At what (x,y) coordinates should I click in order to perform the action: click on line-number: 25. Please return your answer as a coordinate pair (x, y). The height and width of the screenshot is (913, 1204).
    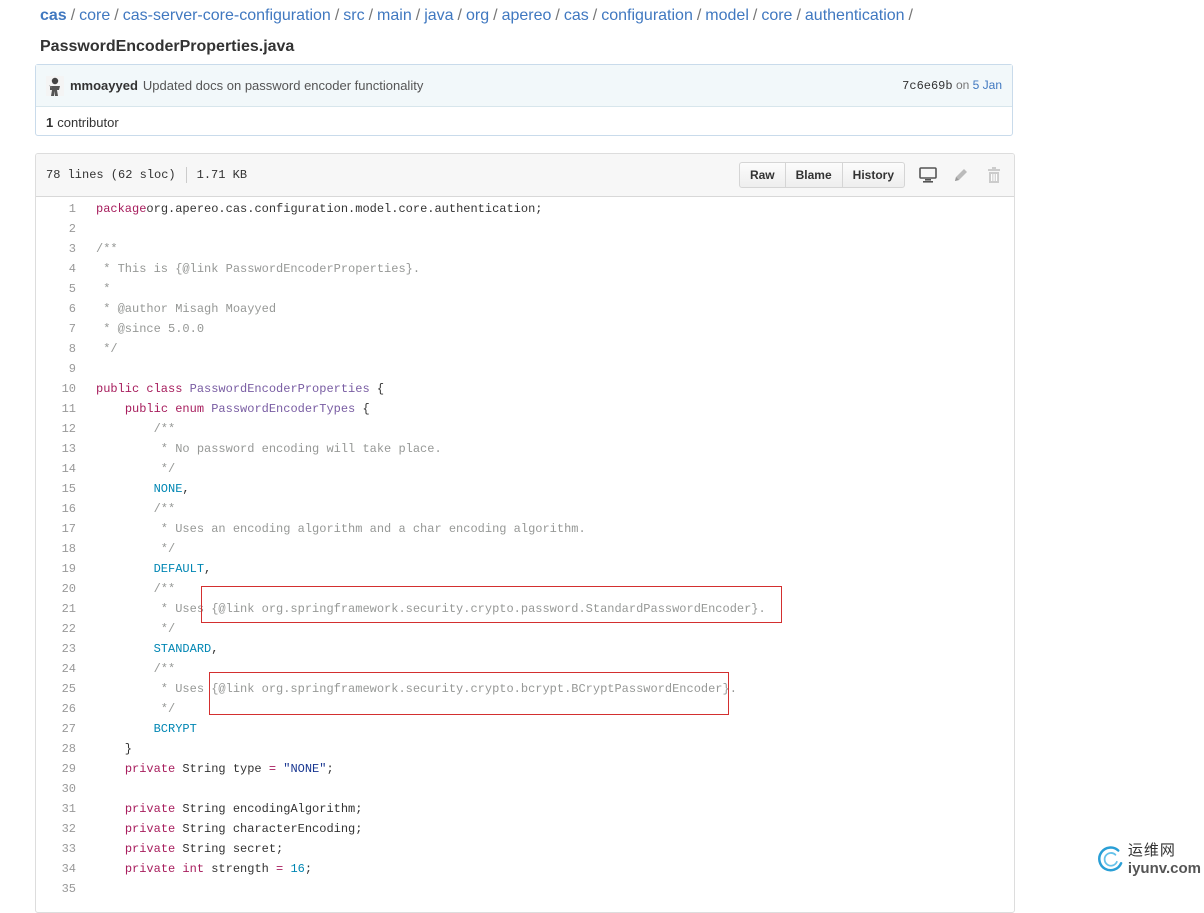
    Looking at the image, I should click on (56, 689).